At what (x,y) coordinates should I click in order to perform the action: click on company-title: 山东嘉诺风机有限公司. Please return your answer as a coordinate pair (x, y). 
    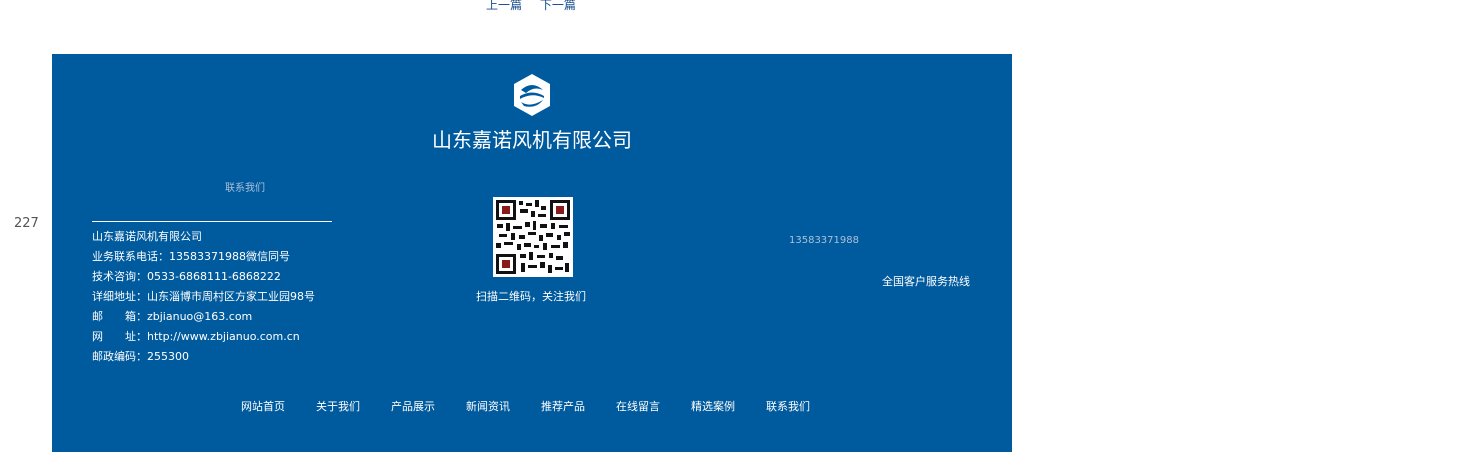
    Looking at the image, I should click on (532, 140).